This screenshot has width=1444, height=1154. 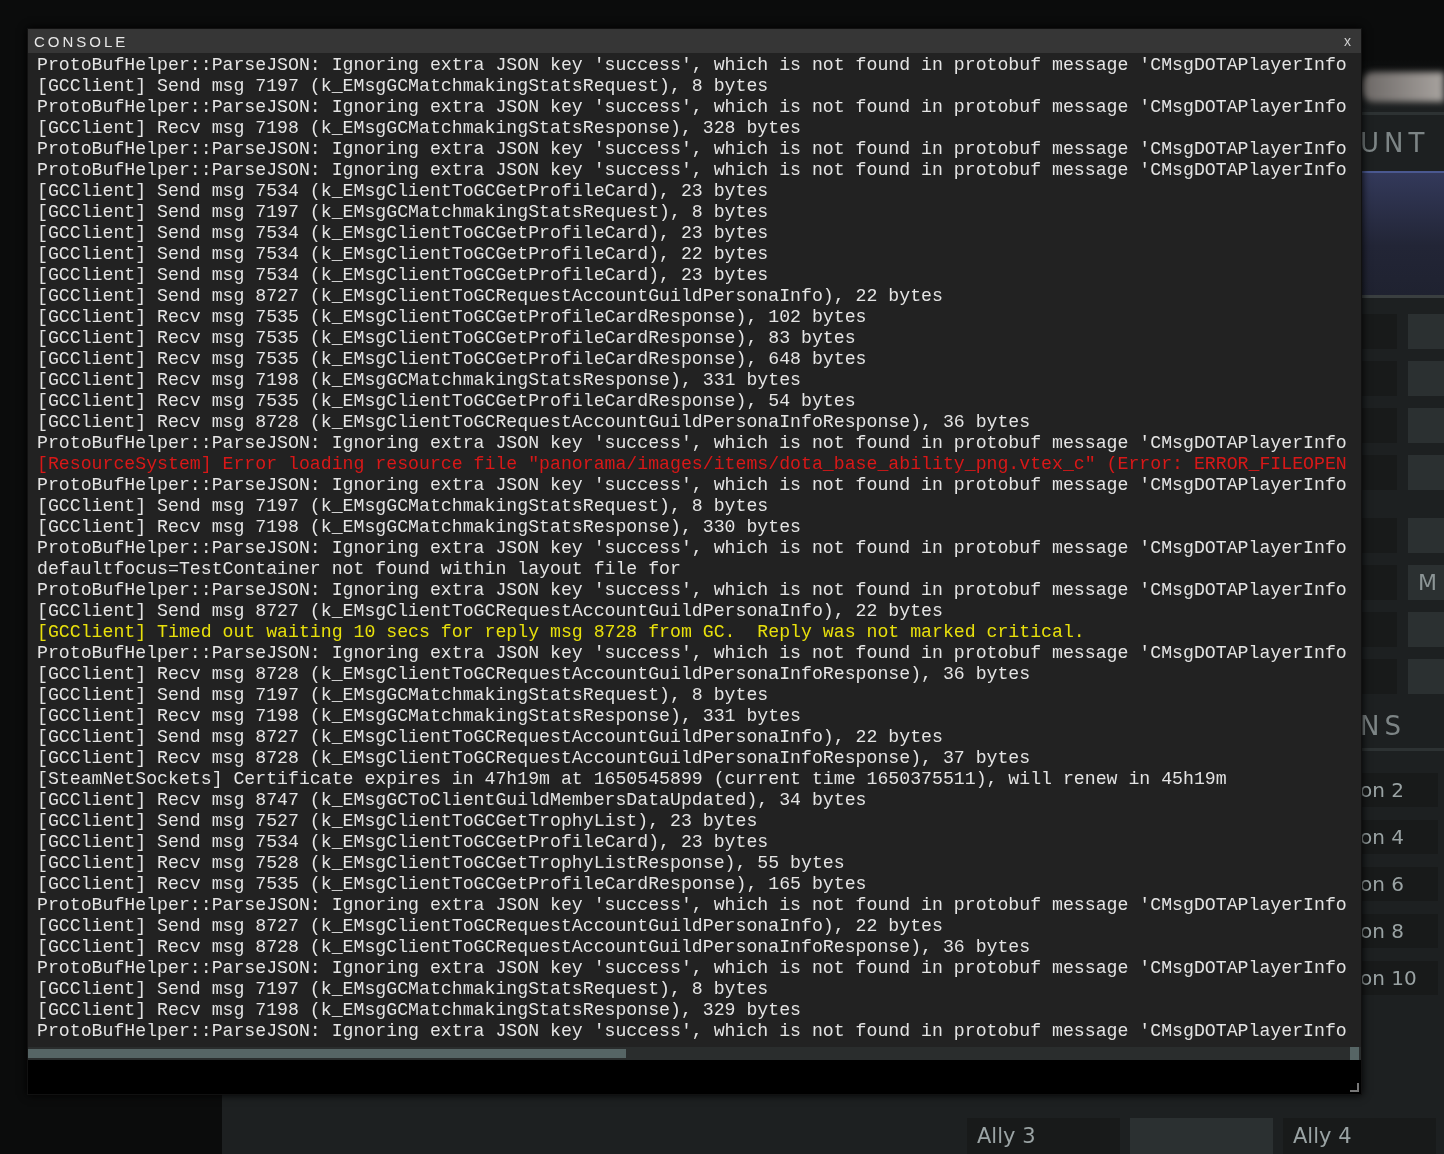 I want to click on command-input, so click(x=694, y=1077).